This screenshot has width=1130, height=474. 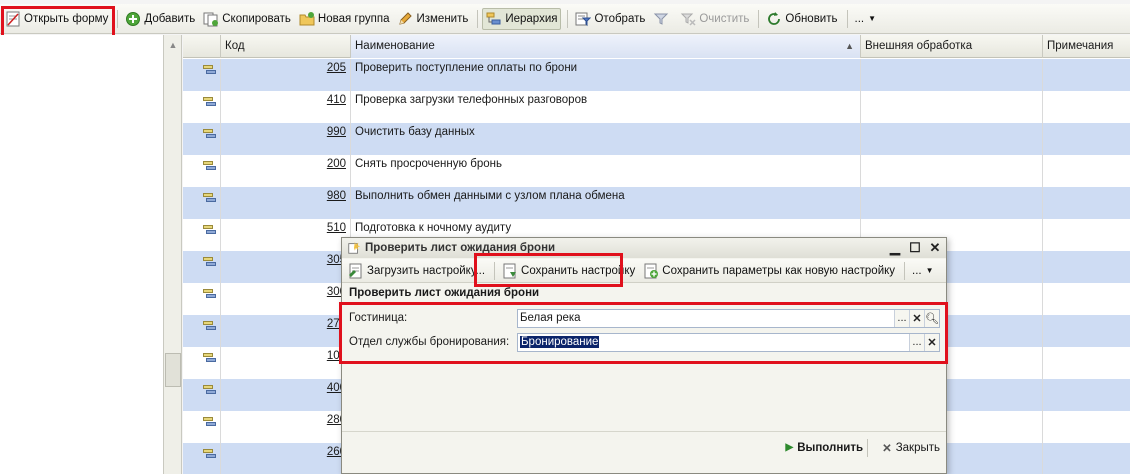 I want to click on more-actions-button: ... ▼, so click(x=866, y=19).